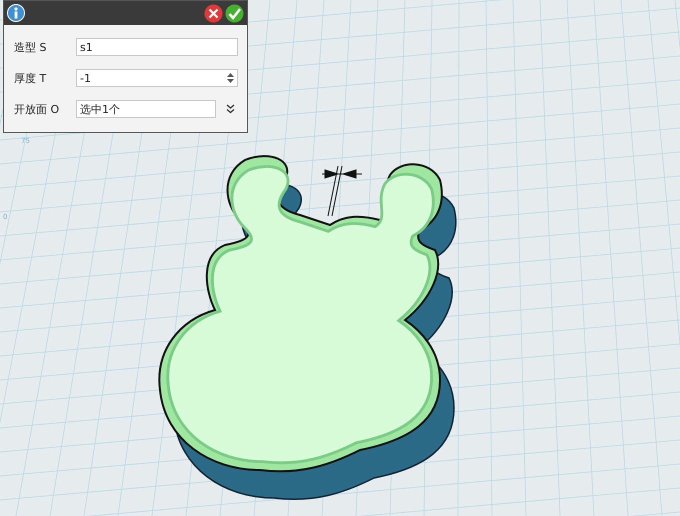  What do you see at coordinates (342, 191) in the screenshot?
I see `dimension-arrow-drawing` at bounding box center [342, 191].